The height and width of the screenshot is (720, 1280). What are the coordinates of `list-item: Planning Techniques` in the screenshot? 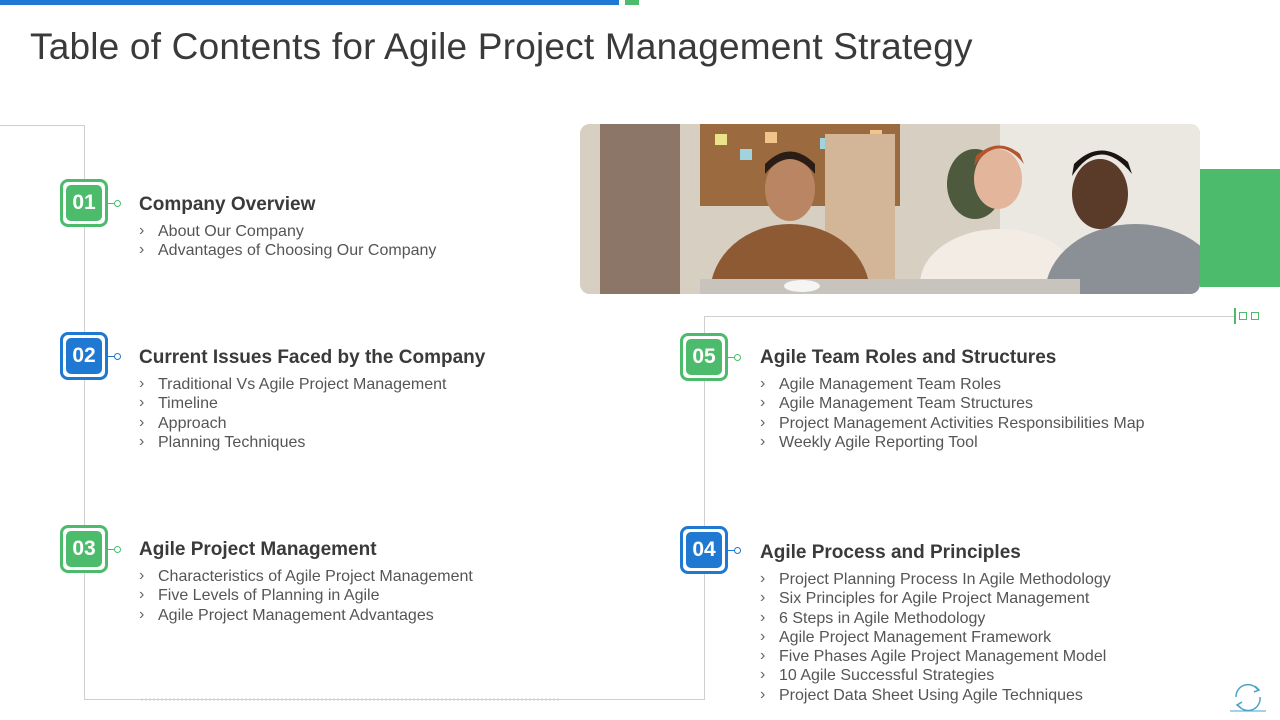 It's located at (312, 442).